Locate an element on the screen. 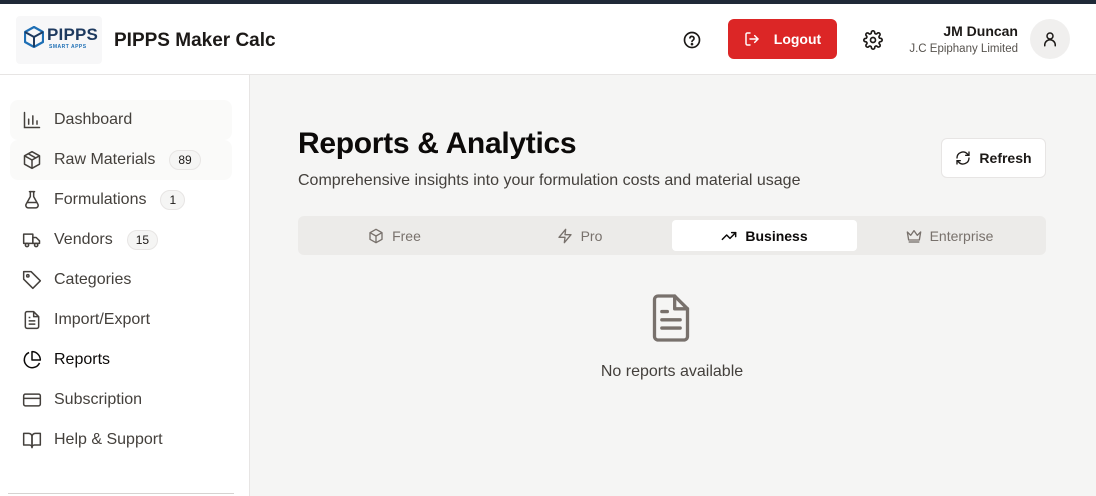 The width and height of the screenshot is (1096, 496). sidebar-item-categories: Categories is located at coordinates (121, 280).